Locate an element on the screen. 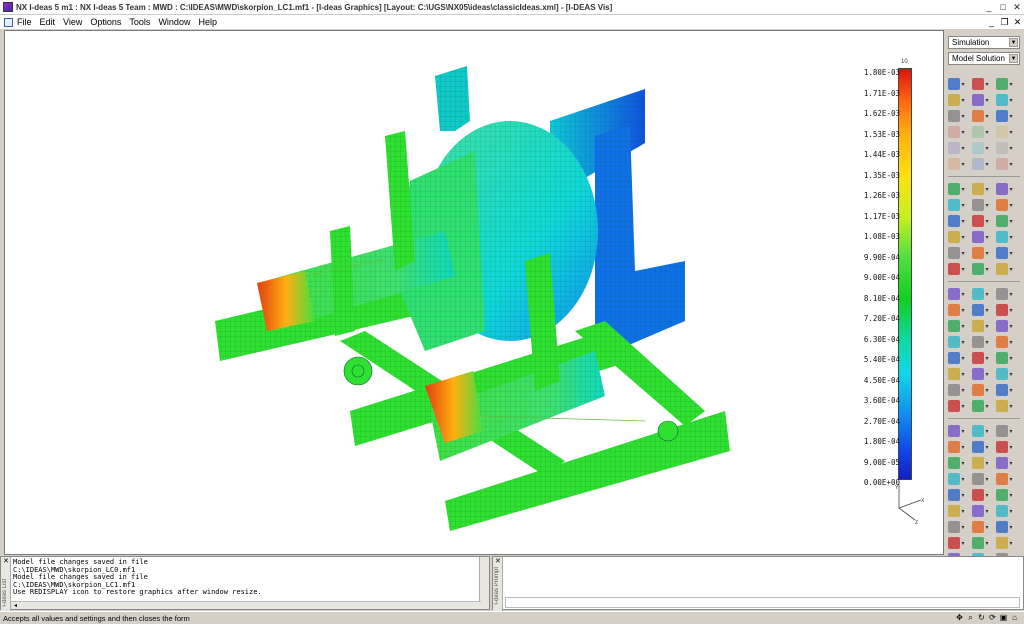 Image resolution: width=1024 pixels, height=624 pixels. pan-icon: ✥ is located at coordinates (959, 618).